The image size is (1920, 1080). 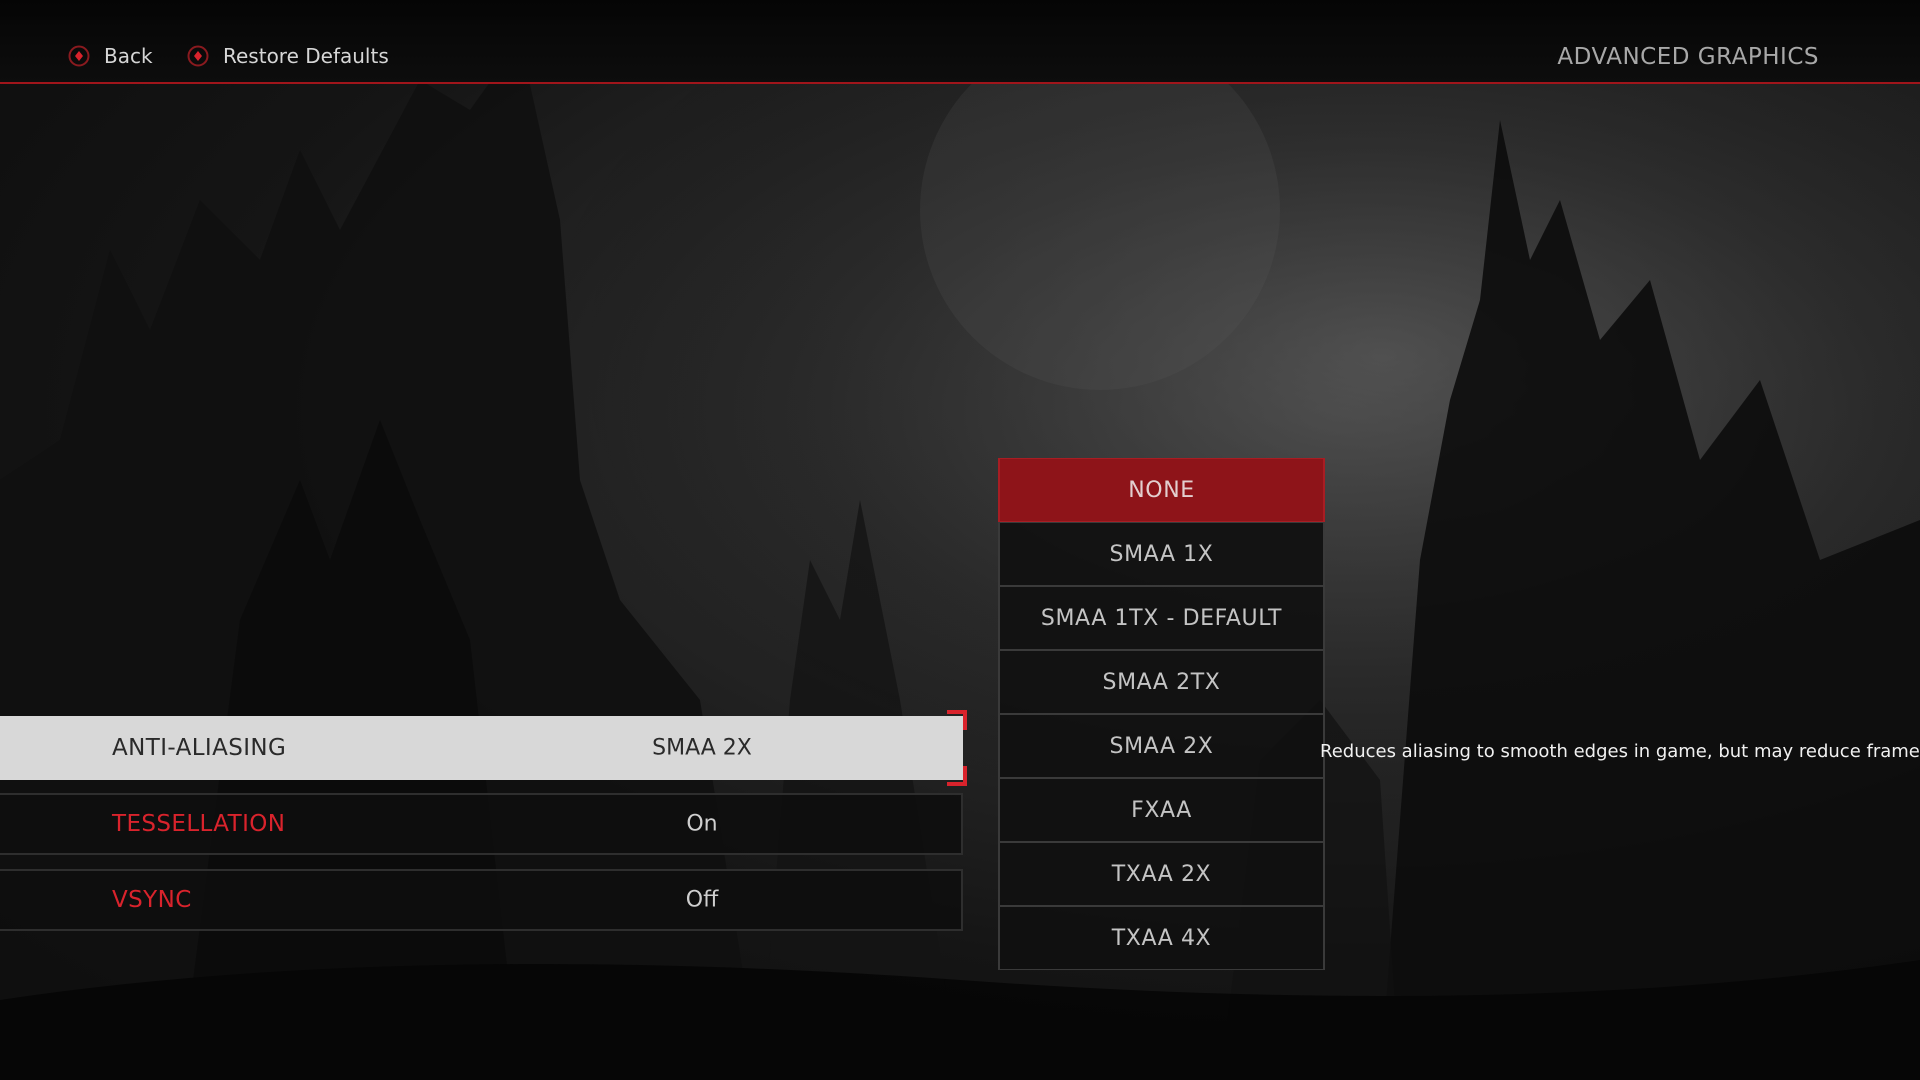 I want to click on setting-label: VSYNC, so click(x=152, y=900).